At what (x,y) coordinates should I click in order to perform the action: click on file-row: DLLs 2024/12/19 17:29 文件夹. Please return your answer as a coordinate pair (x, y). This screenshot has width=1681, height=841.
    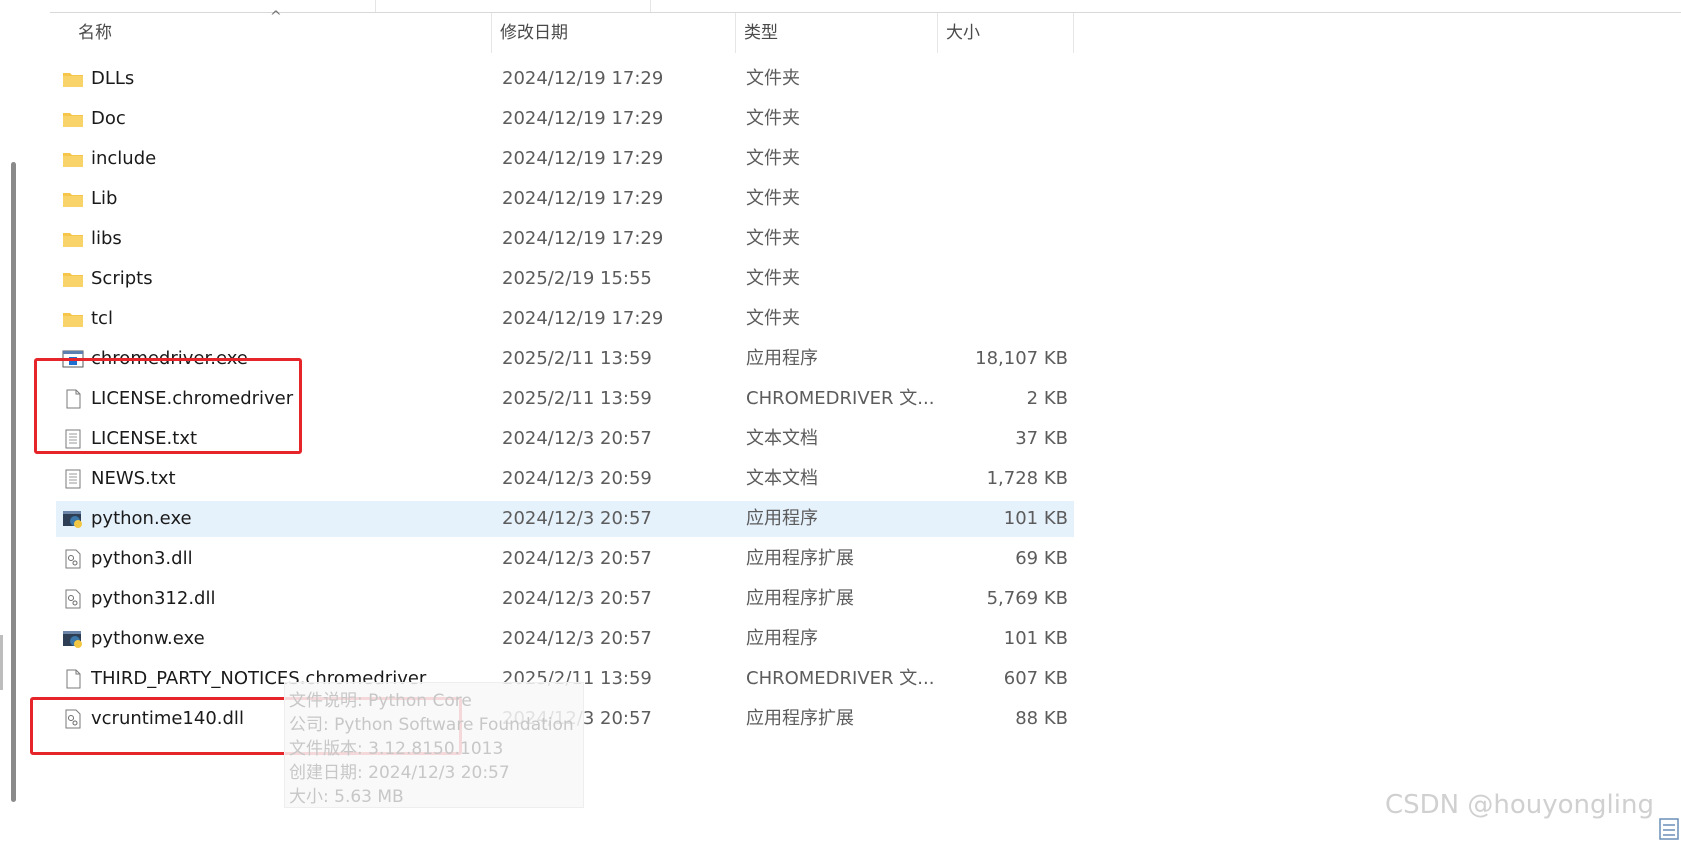
    Looking at the image, I should click on (565, 79).